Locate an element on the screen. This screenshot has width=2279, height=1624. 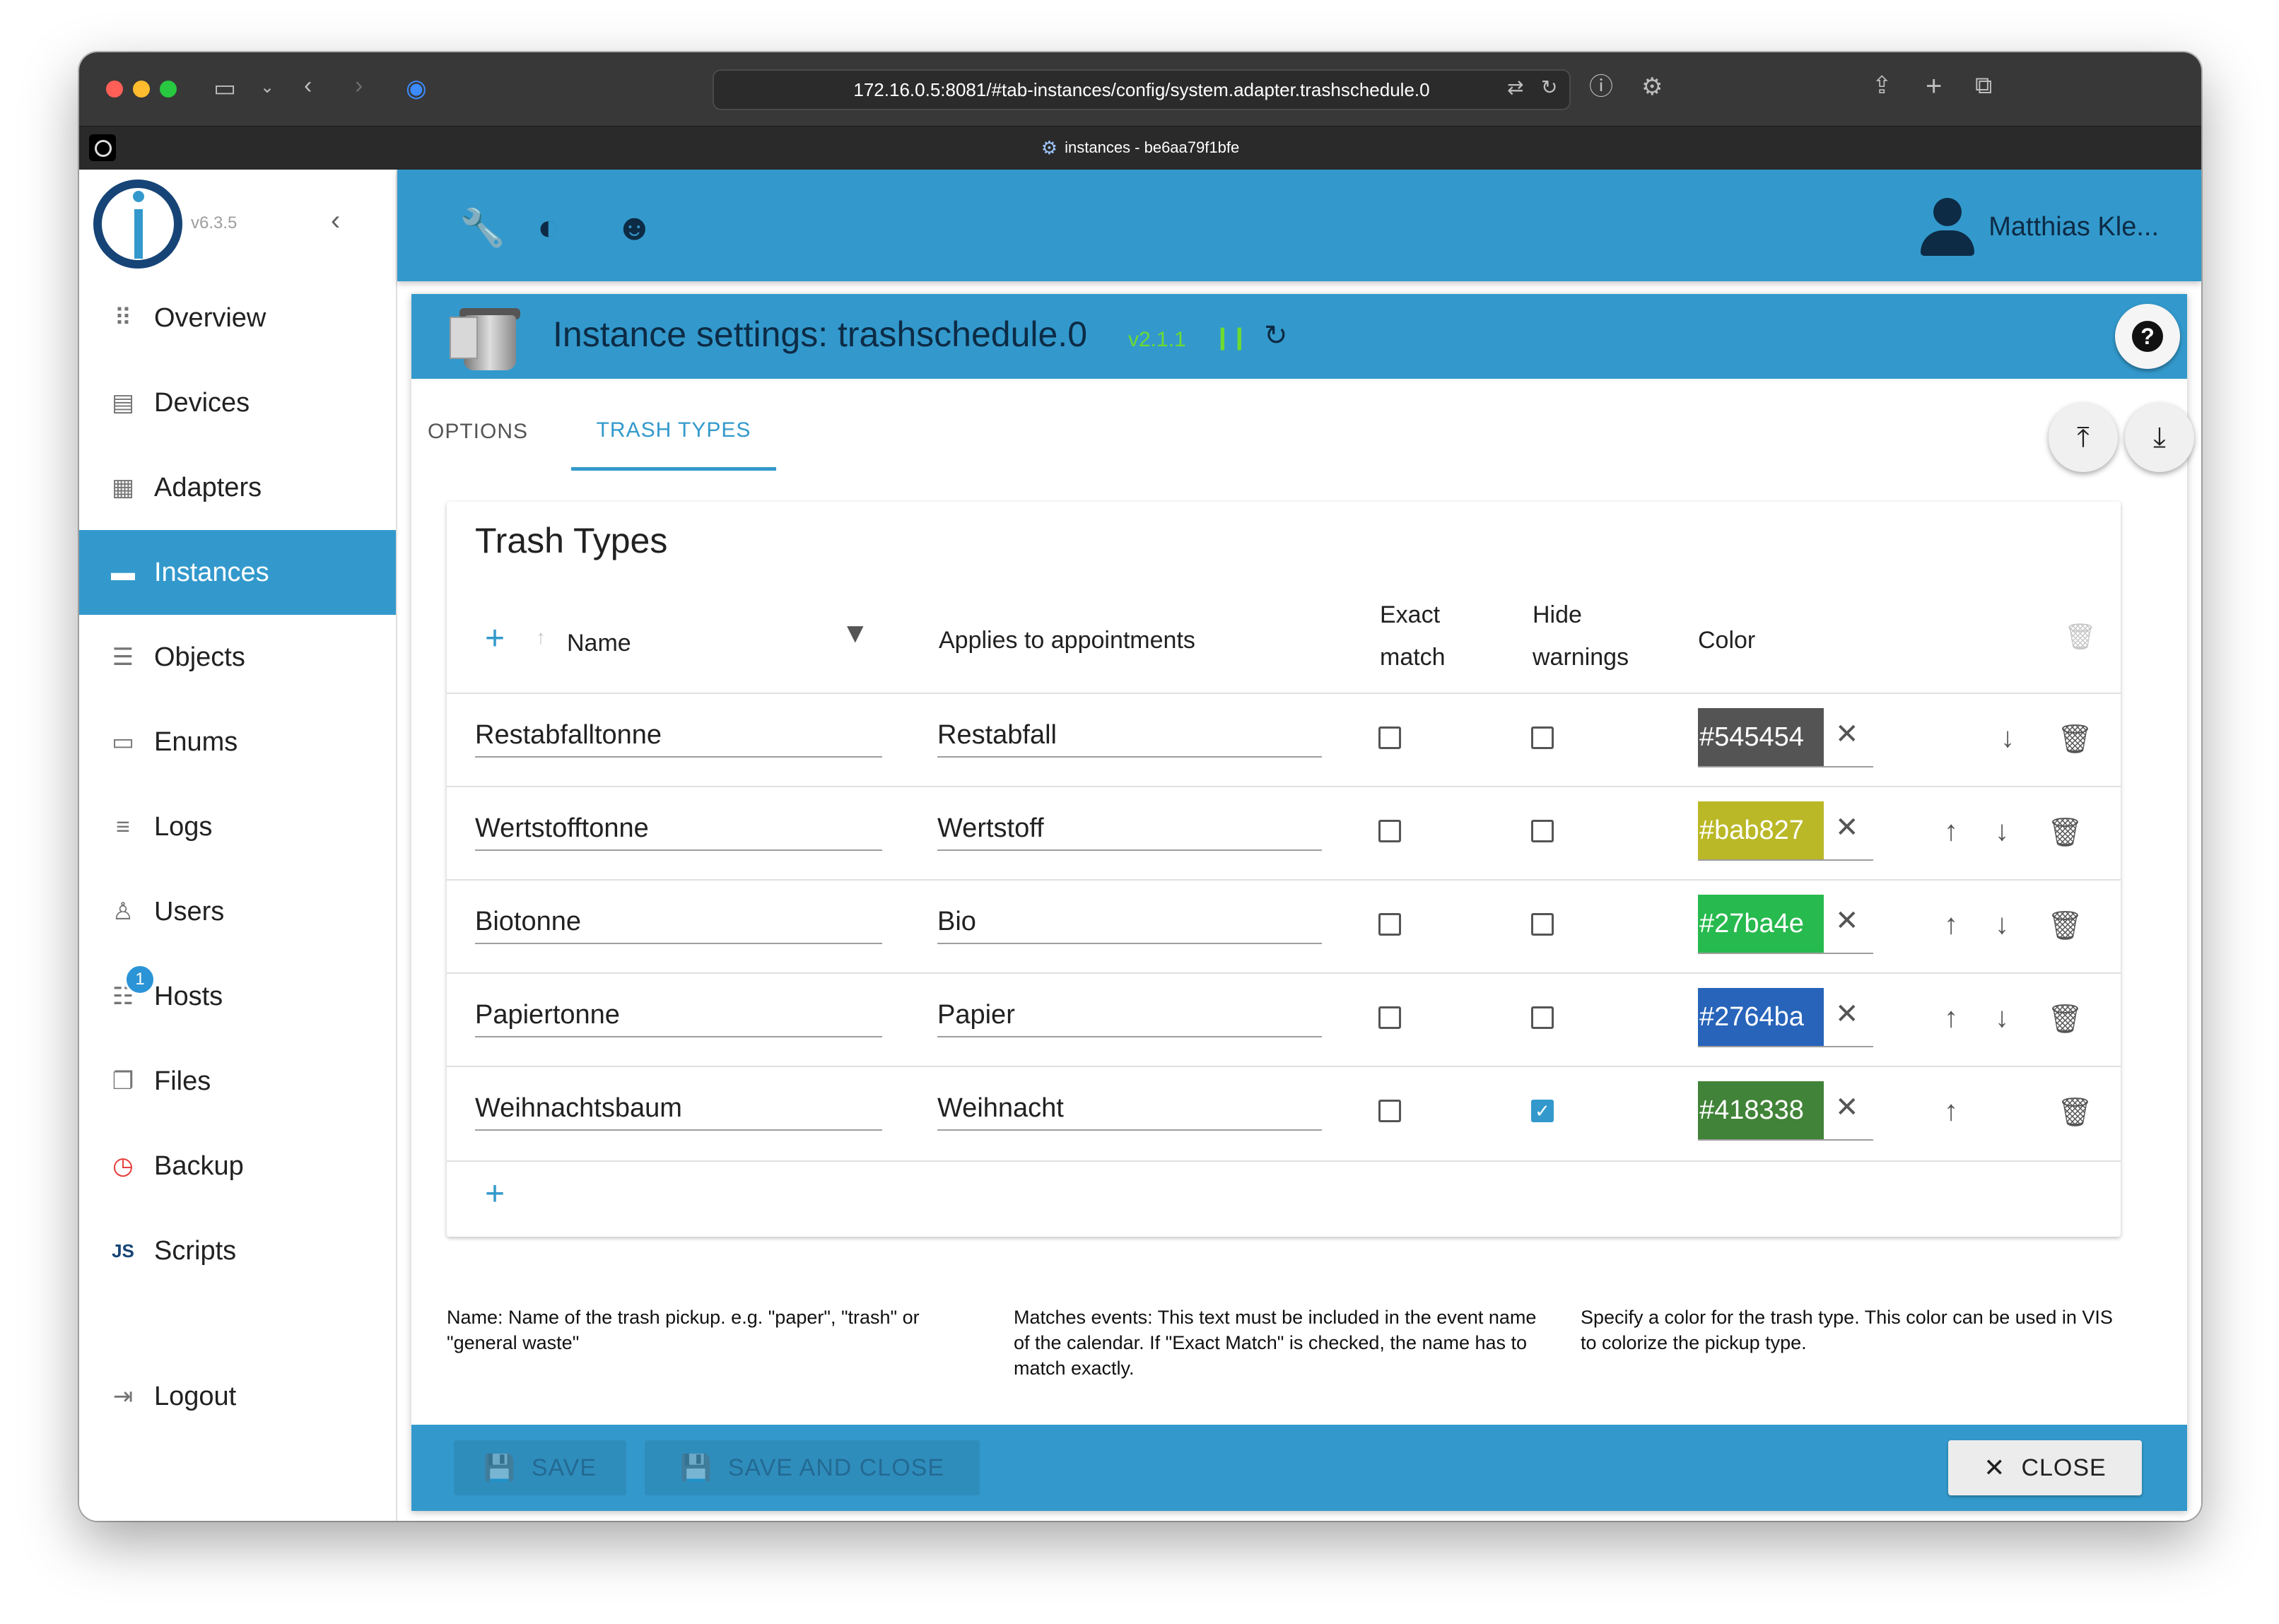
hide-warnings-checkbox: ✓ is located at coordinates (1542, 1111).